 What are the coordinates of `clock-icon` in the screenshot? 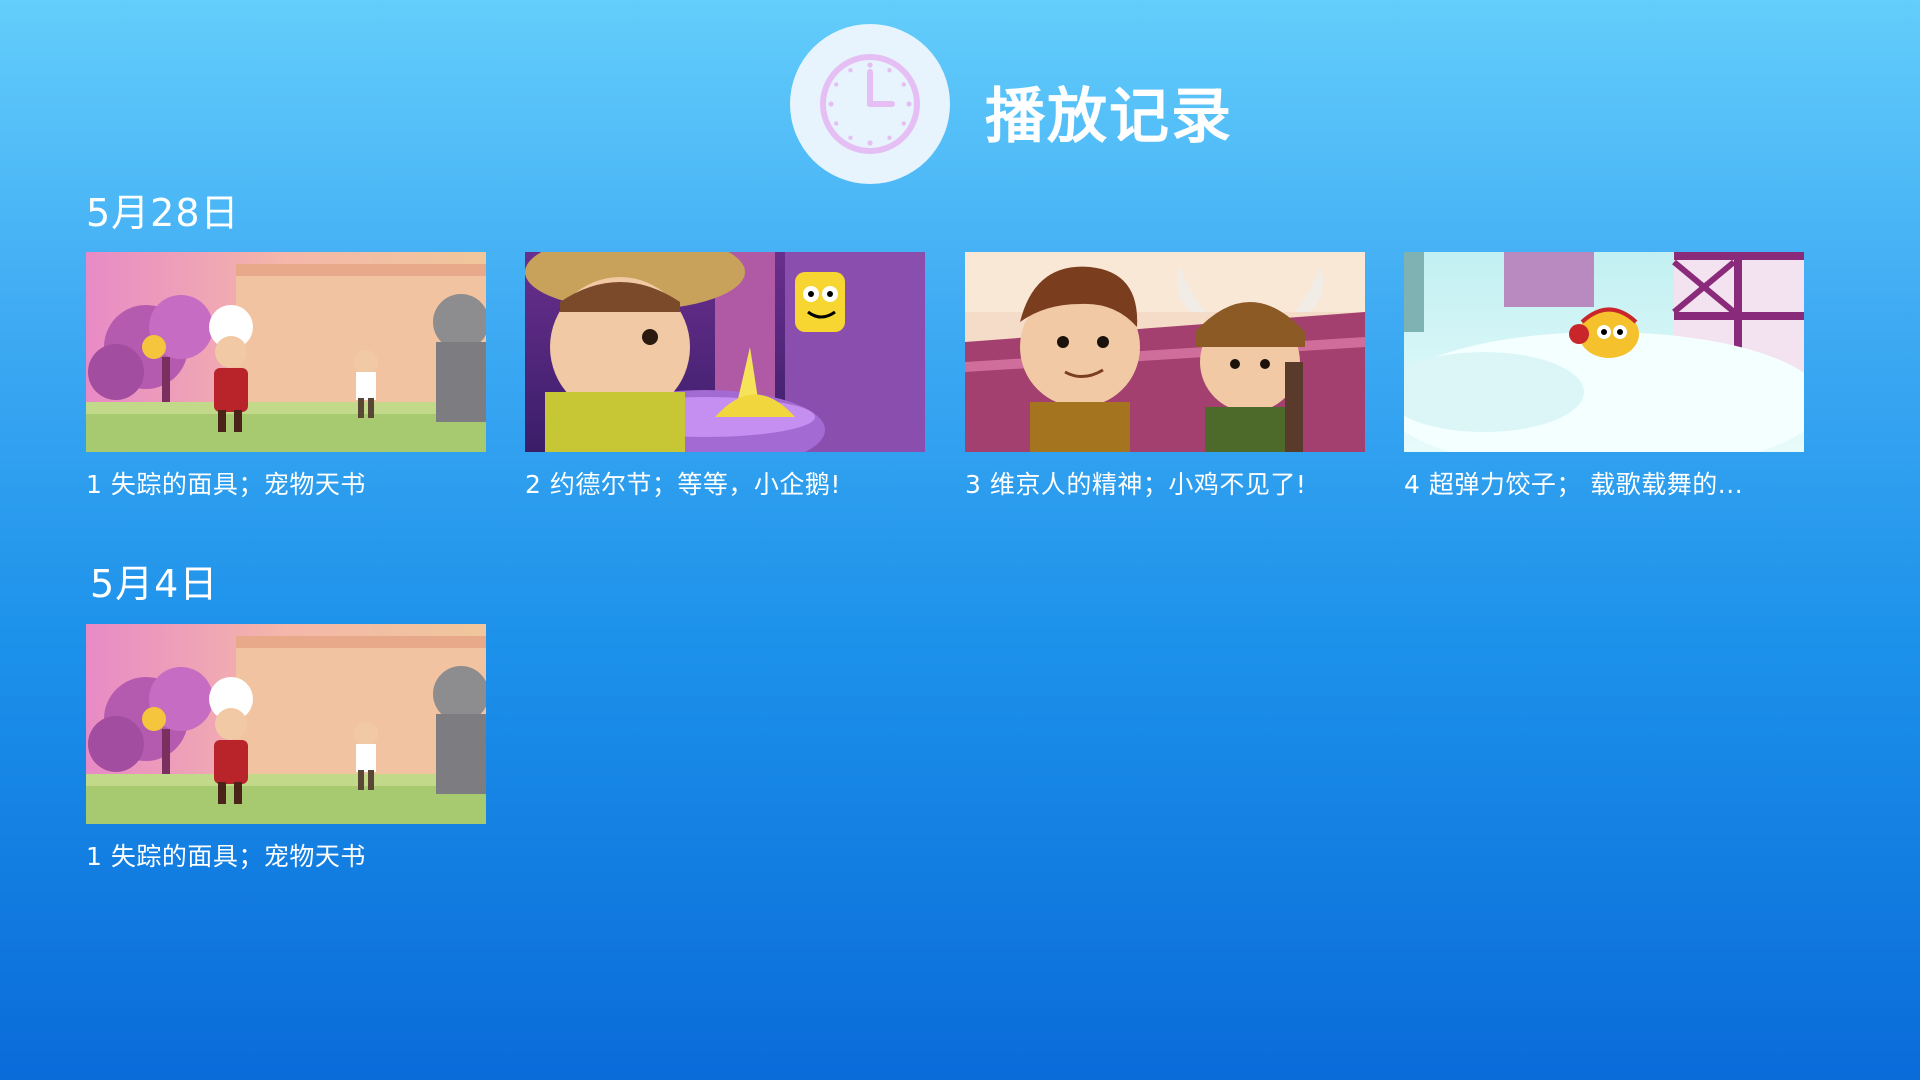 It's located at (870, 104).